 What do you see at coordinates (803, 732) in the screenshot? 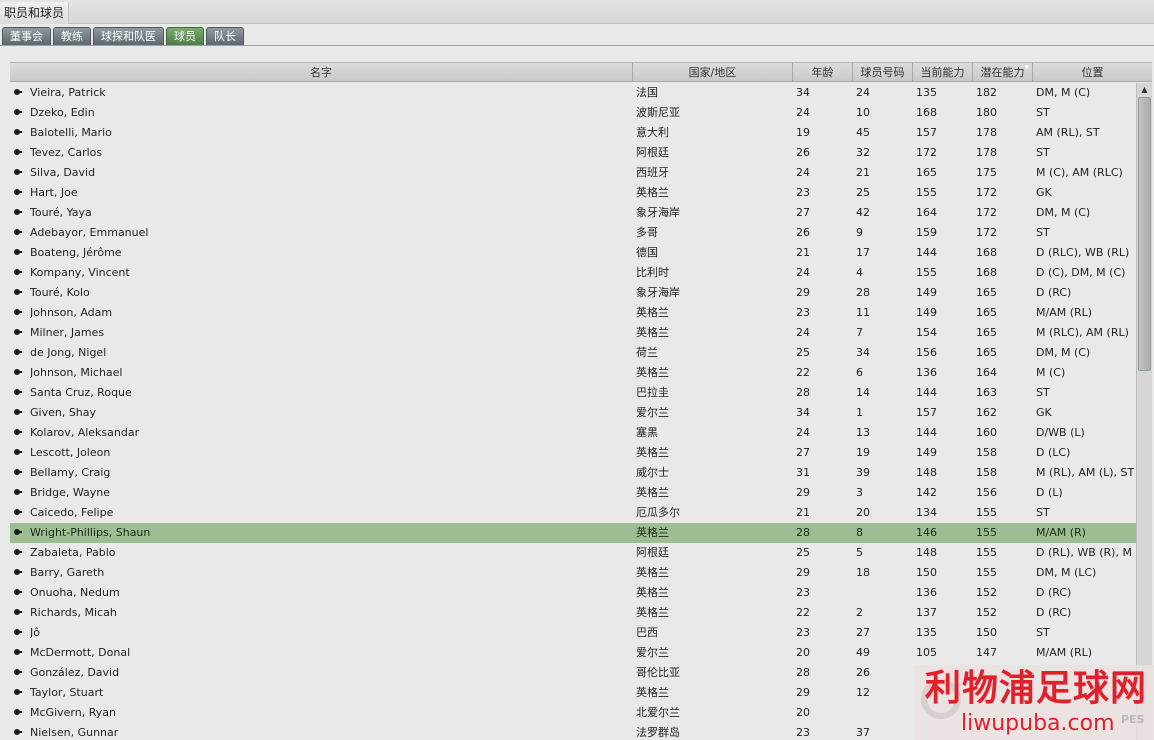
I see `cell-age: 23` at bounding box center [803, 732].